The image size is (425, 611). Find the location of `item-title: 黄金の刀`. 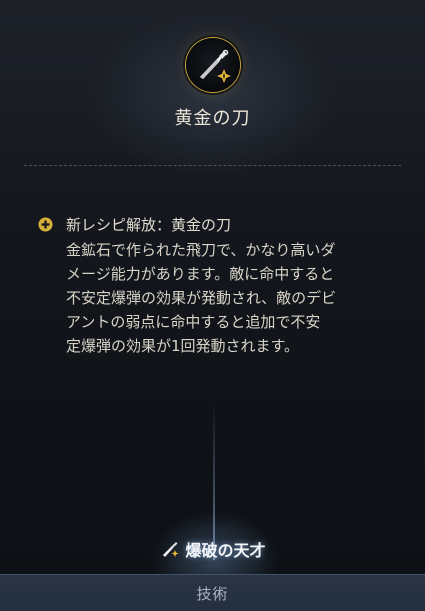

item-title: 黄金の刀 is located at coordinates (212, 118).